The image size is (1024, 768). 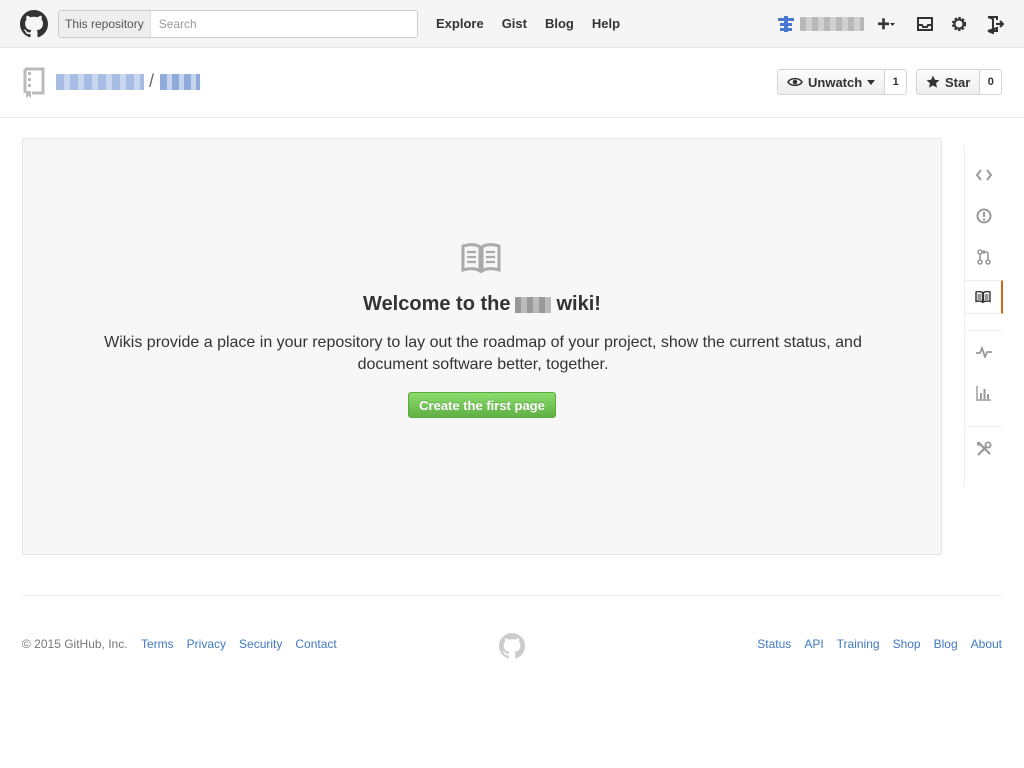 What do you see at coordinates (959, 24) in the screenshot?
I see `gear-icon` at bounding box center [959, 24].